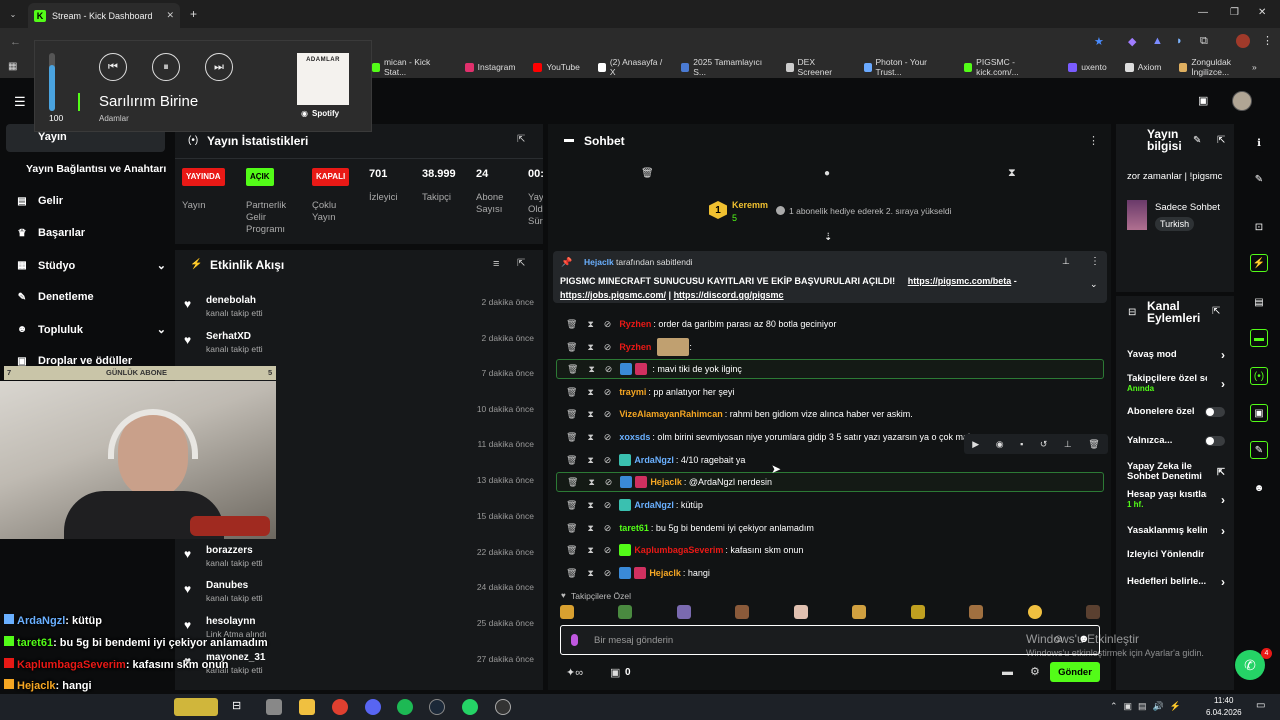 This screenshot has height=720, width=1280. What do you see at coordinates (230, 621) in the screenshot?
I see `activity-user: hesolaynn` at bounding box center [230, 621].